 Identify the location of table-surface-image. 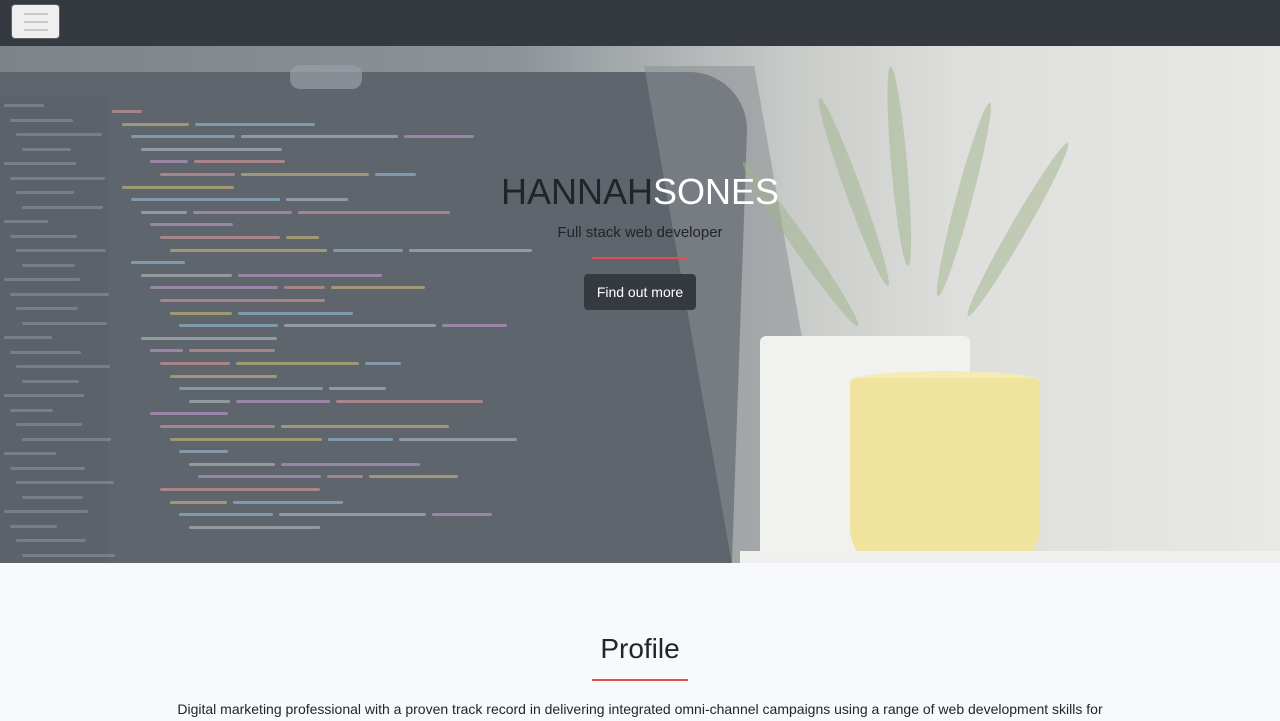
(1010, 557).